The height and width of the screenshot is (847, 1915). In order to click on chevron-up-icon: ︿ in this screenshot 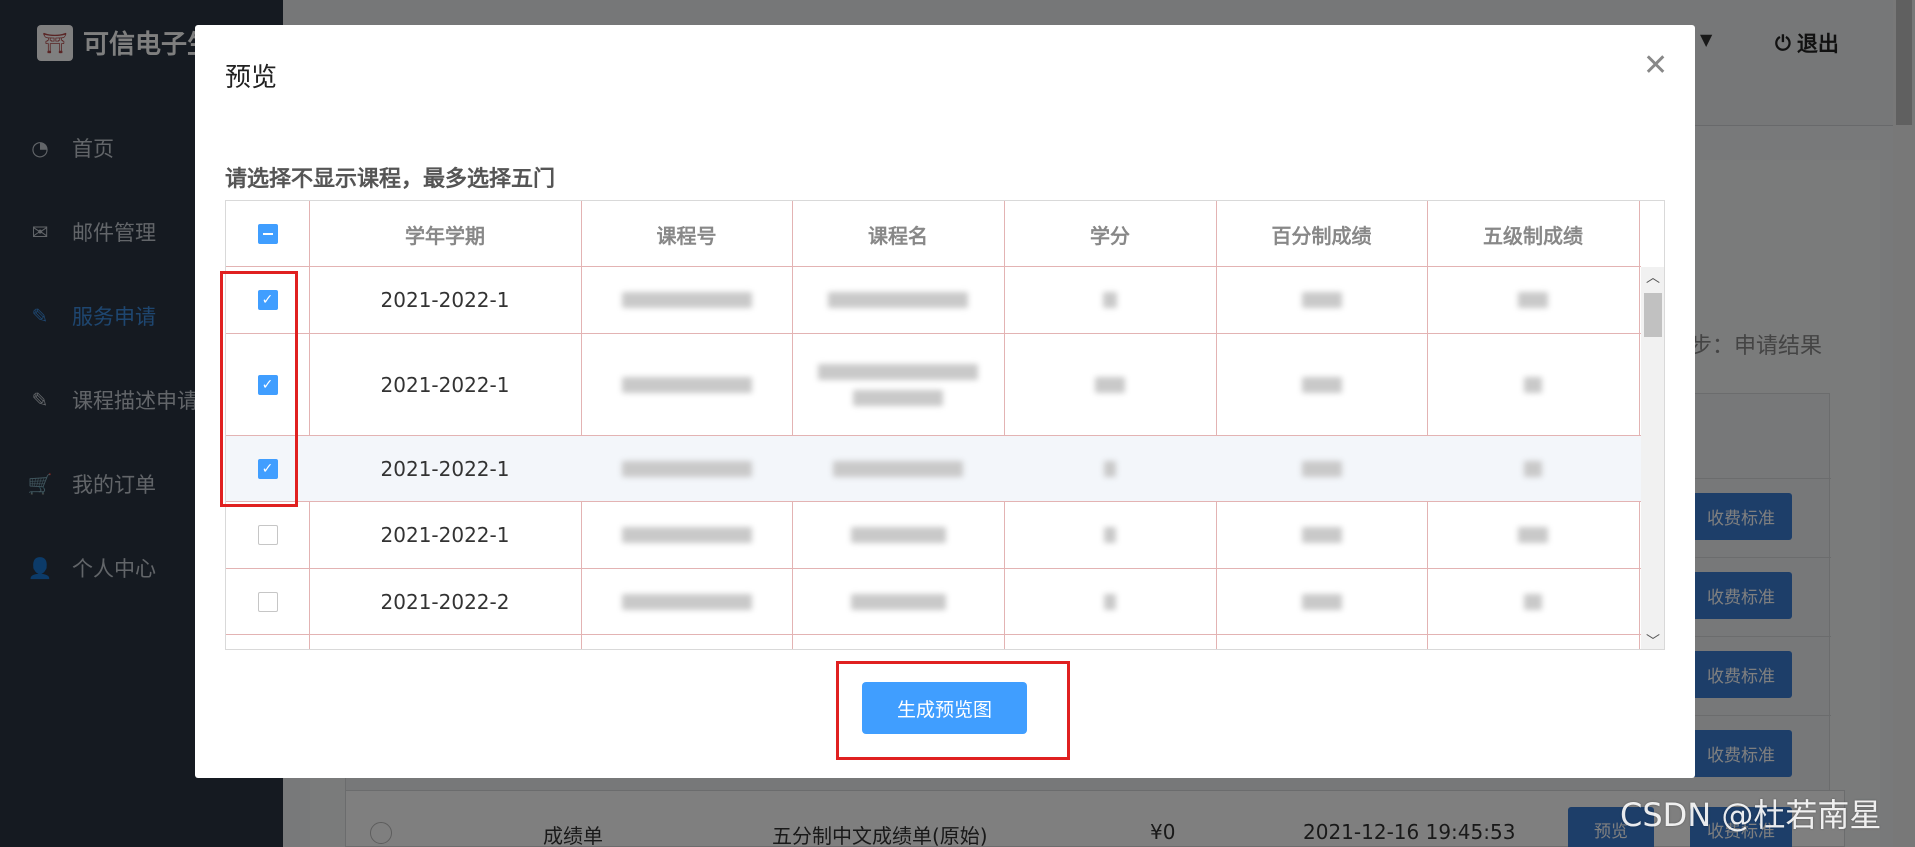, I will do `click(1652, 277)`.